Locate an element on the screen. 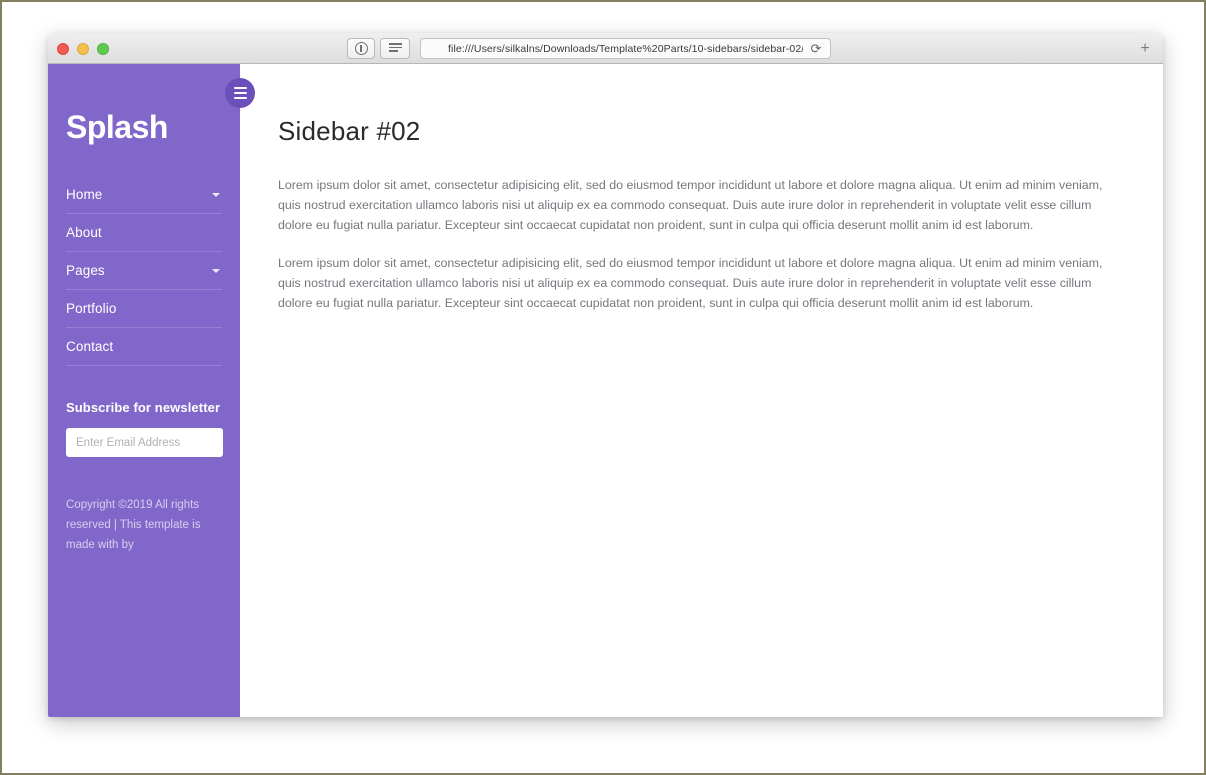  shield-icon is located at coordinates (361, 48).